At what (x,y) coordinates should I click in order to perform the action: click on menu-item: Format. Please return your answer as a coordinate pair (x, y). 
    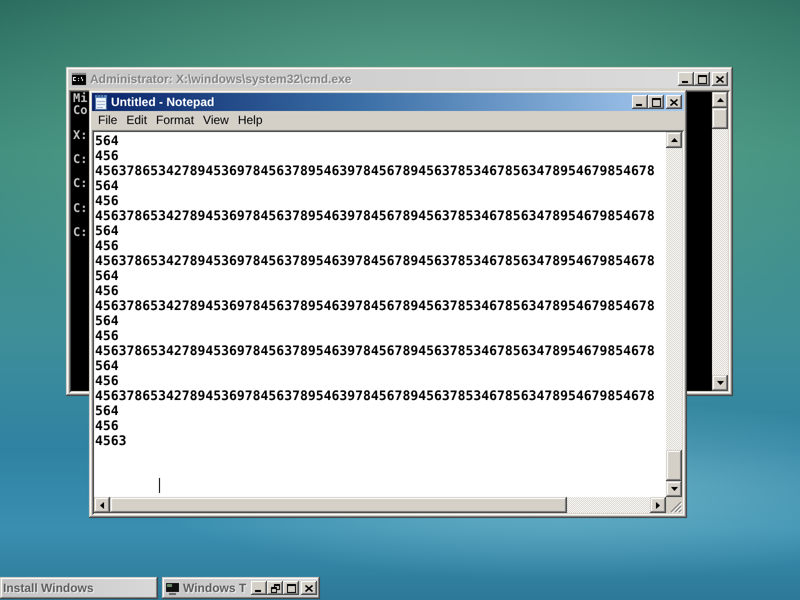
    Looking at the image, I should click on (176, 120).